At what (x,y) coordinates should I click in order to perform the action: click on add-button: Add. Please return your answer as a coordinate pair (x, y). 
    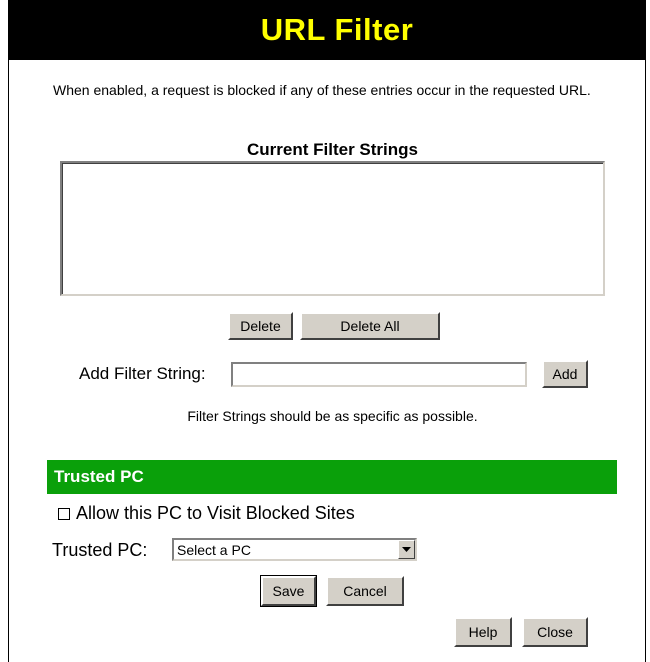
    Looking at the image, I should click on (565, 374).